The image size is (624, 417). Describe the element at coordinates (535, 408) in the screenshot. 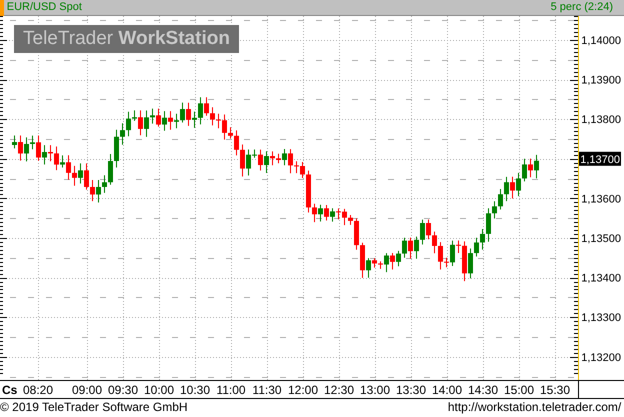

I see `url-link: http://workstation.teletrader.com/` at that location.